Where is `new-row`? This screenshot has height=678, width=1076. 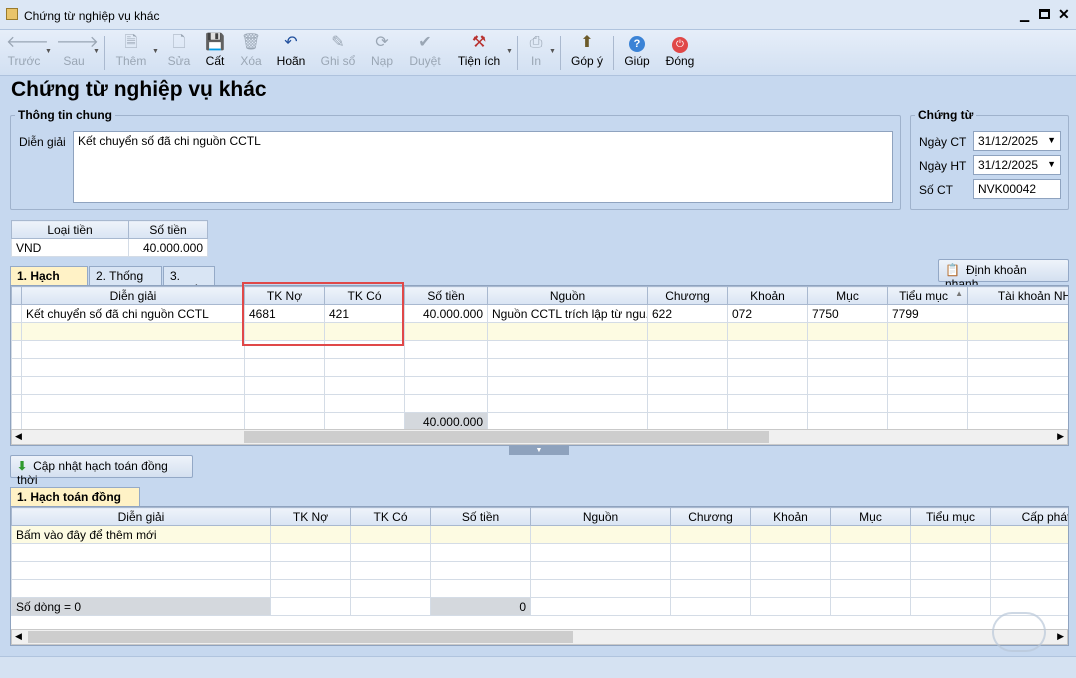
new-row is located at coordinates (539, 331).